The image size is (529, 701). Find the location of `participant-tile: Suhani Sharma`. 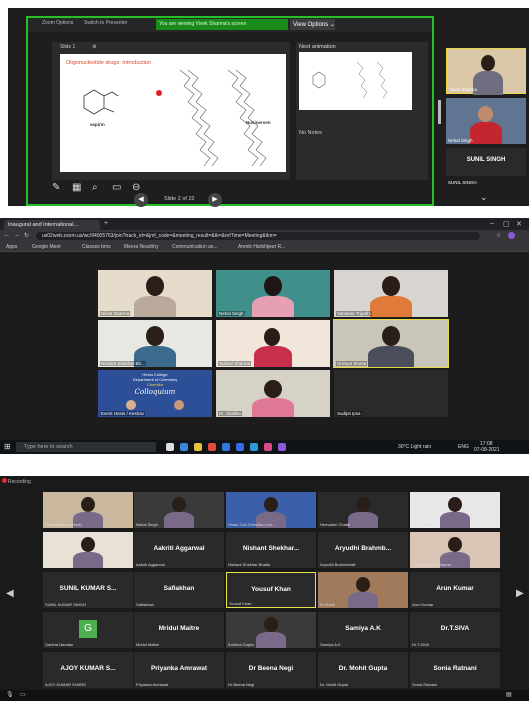

participant-tile: Suhani Sharma is located at coordinates (273, 343).